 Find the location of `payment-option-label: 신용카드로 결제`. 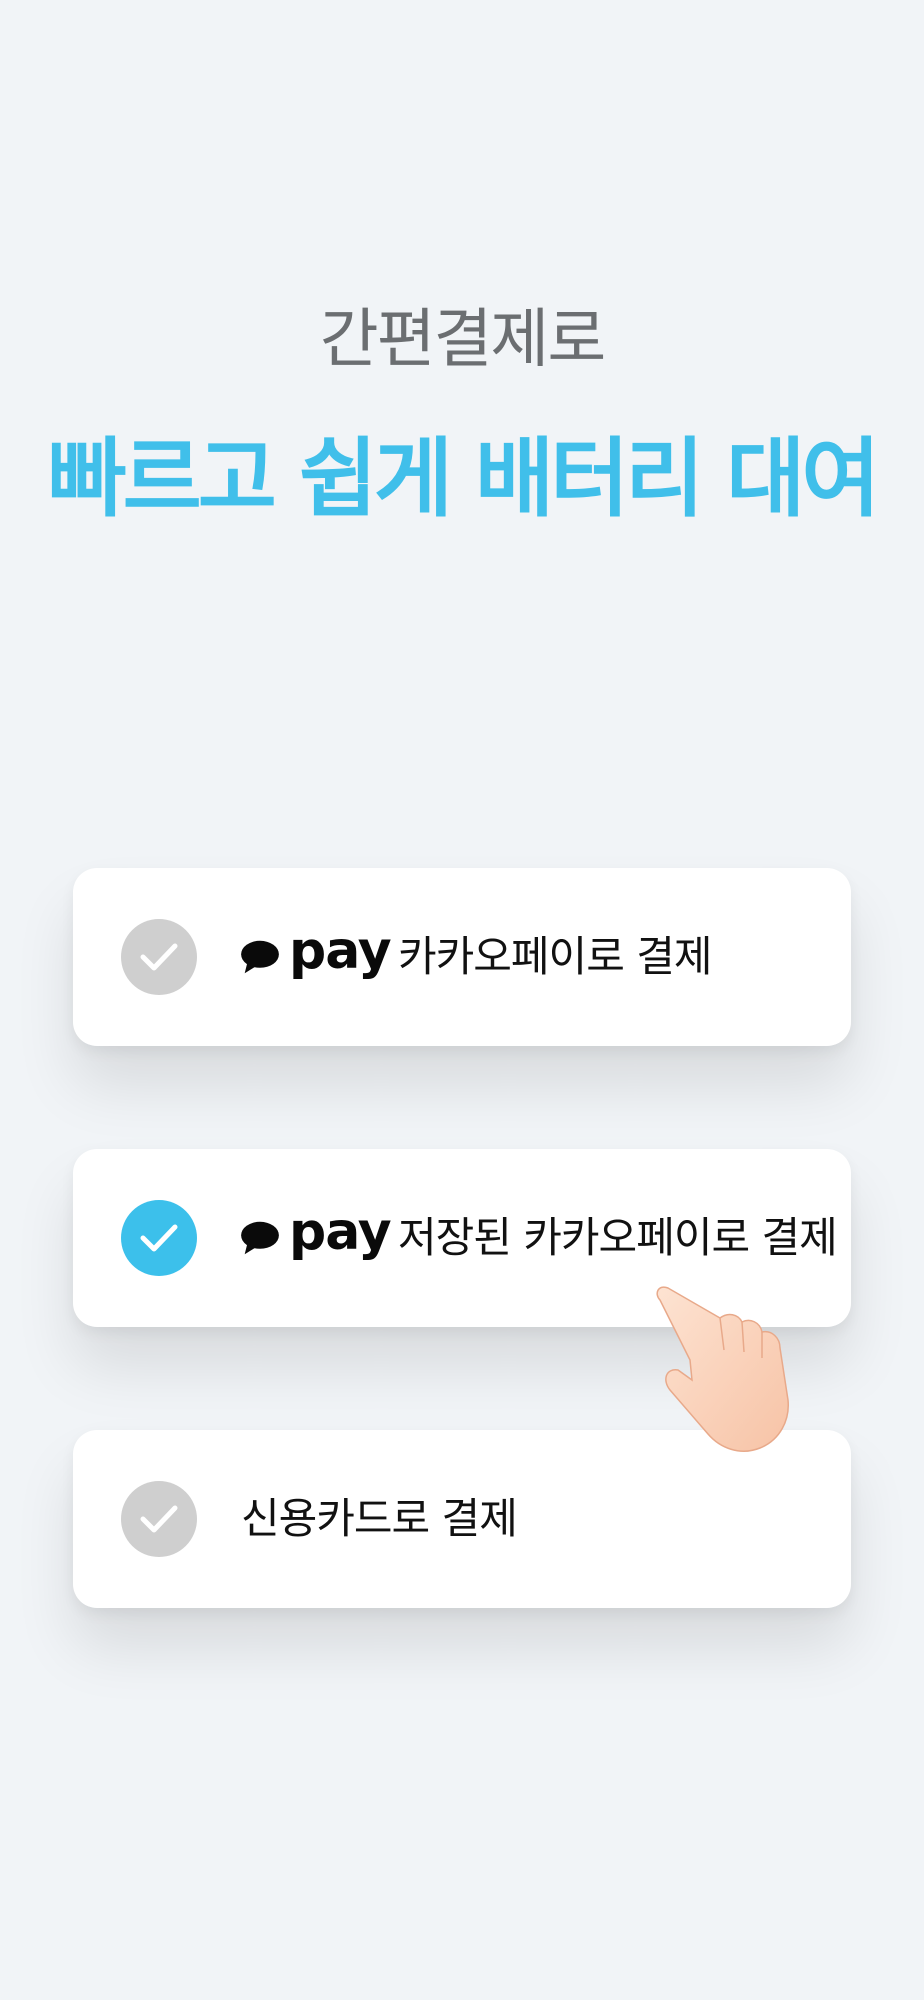

payment-option-label: 신용카드로 결제 is located at coordinates (379, 1518).